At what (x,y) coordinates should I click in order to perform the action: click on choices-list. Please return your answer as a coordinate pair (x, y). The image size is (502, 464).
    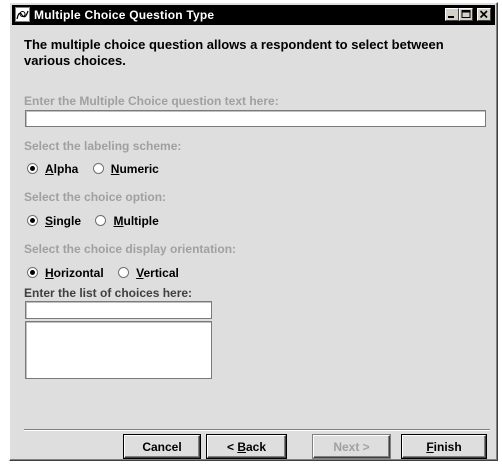
    Looking at the image, I should click on (118, 350).